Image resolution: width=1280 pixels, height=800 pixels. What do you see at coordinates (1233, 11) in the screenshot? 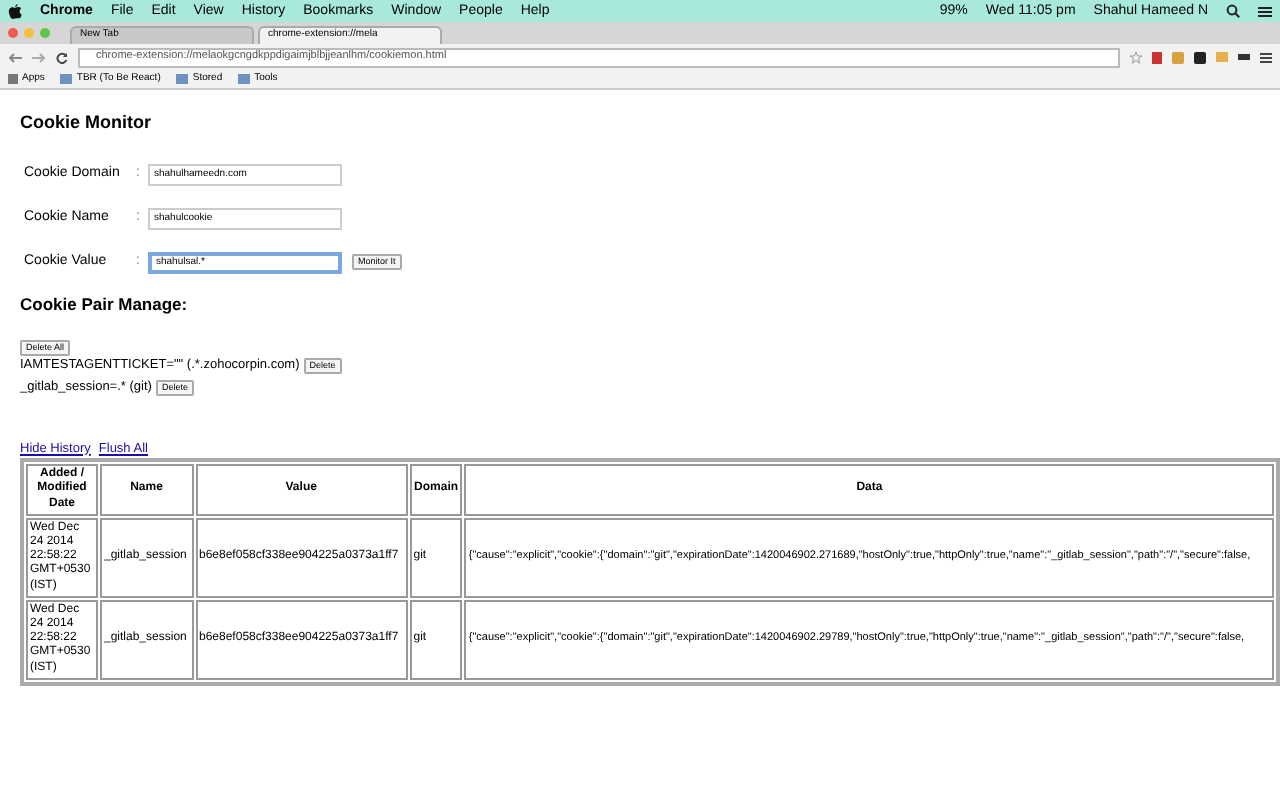
I see `search-icon` at bounding box center [1233, 11].